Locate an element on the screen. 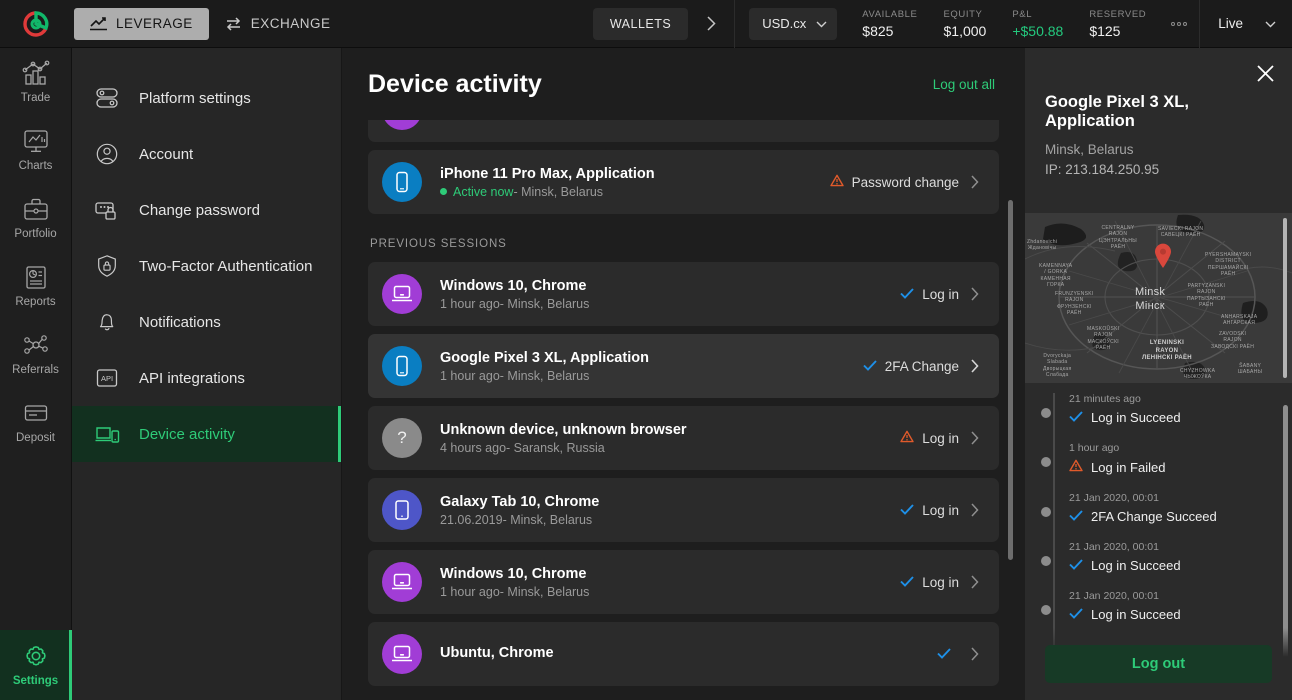 This screenshot has width=1292, height=700. rail-item-deposit: Deposit is located at coordinates (36, 422).